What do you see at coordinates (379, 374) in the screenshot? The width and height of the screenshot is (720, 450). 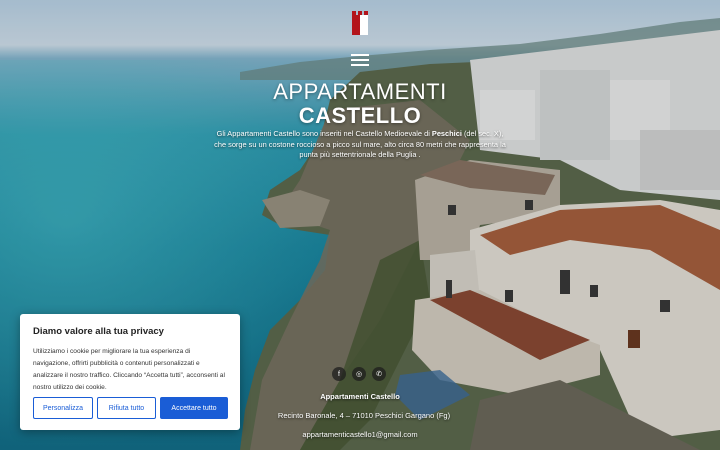 I see `whatsapp-icon: ✆` at bounding box center [379, 374].